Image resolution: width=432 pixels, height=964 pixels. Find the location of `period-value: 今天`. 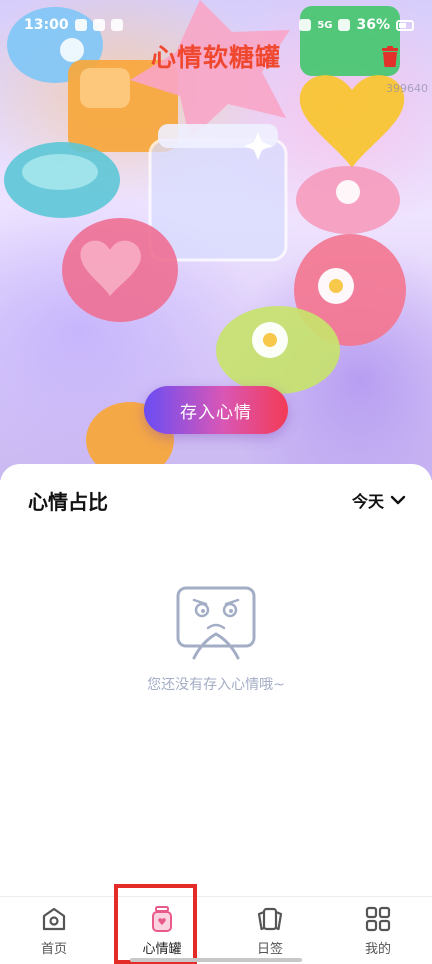

period-value: 今天 is located at coordinates (367, 501).